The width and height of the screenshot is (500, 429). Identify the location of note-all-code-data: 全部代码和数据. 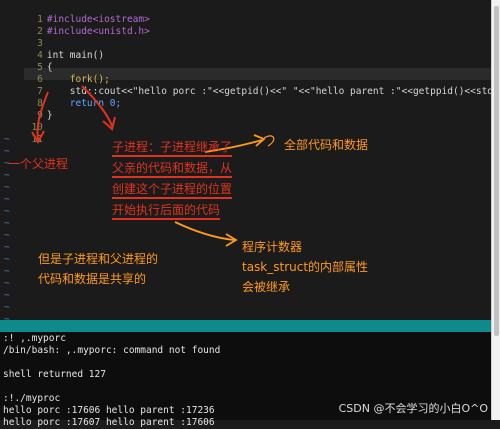
(326, 145).